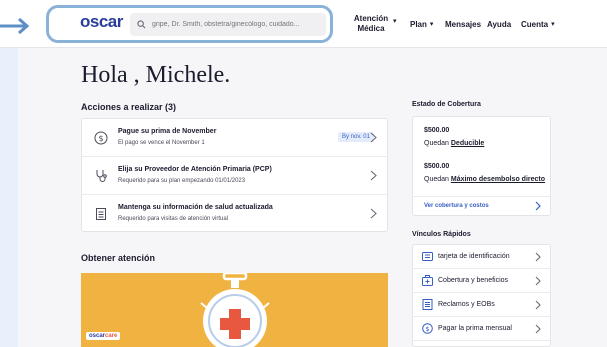  I want to click on medical-kit-icon, so click(427, 280).